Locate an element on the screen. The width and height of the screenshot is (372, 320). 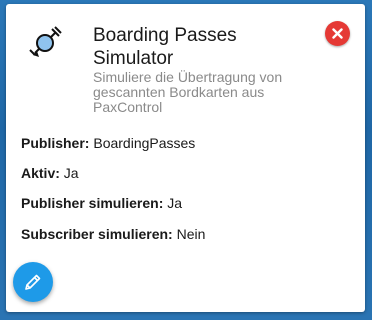
close-button is located at coordinates (337, 33).